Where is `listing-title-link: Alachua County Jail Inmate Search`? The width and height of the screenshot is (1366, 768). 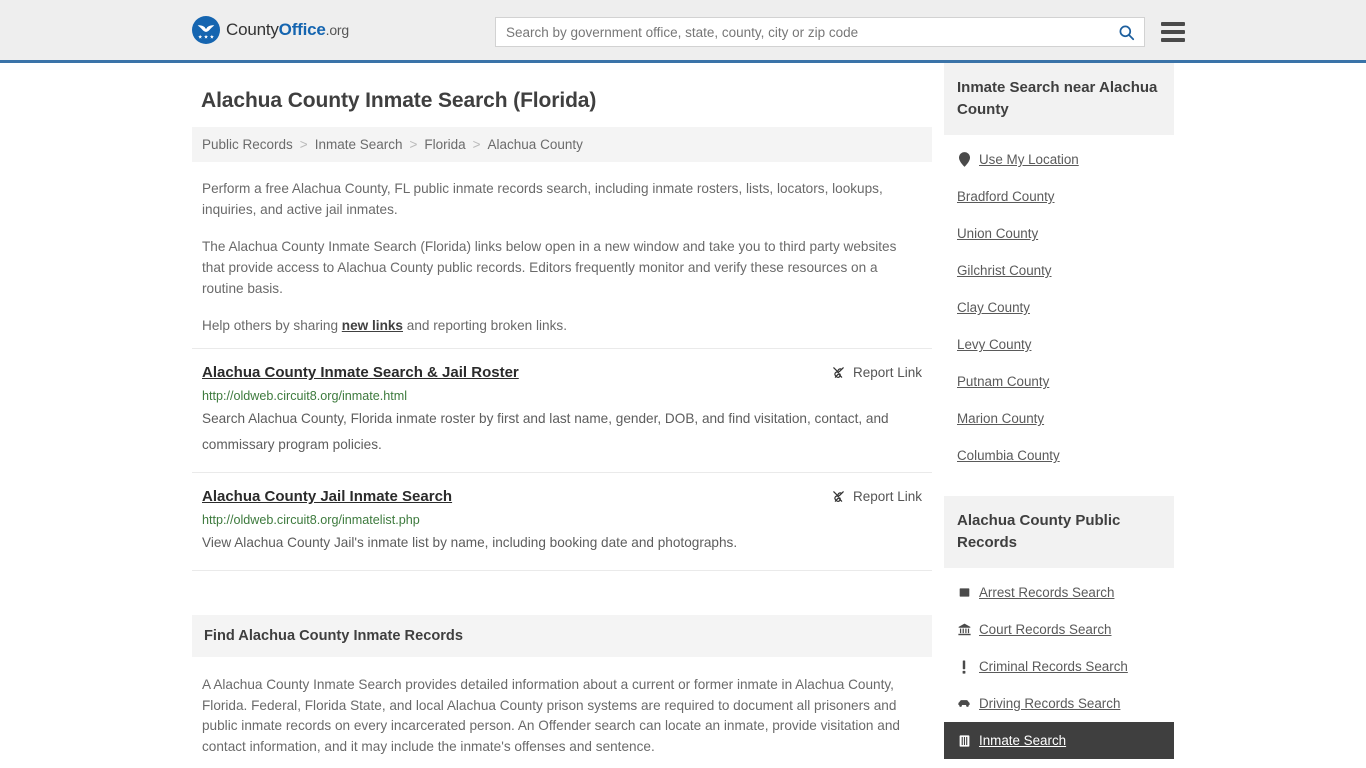 listing-title-link: Alachua County Jail Inmate Search is located at coordinates (327, 497).